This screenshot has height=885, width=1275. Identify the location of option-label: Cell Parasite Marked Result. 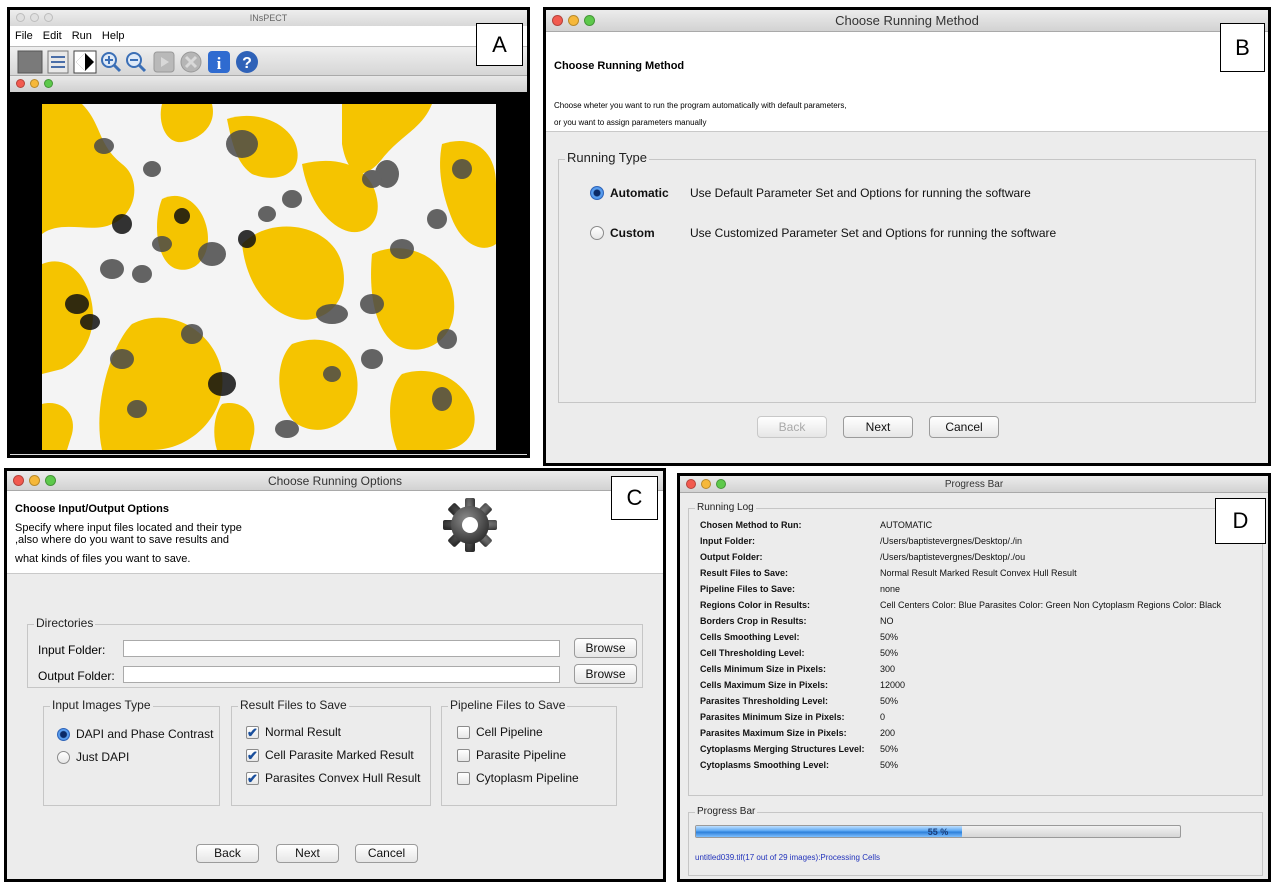
(339, 755).